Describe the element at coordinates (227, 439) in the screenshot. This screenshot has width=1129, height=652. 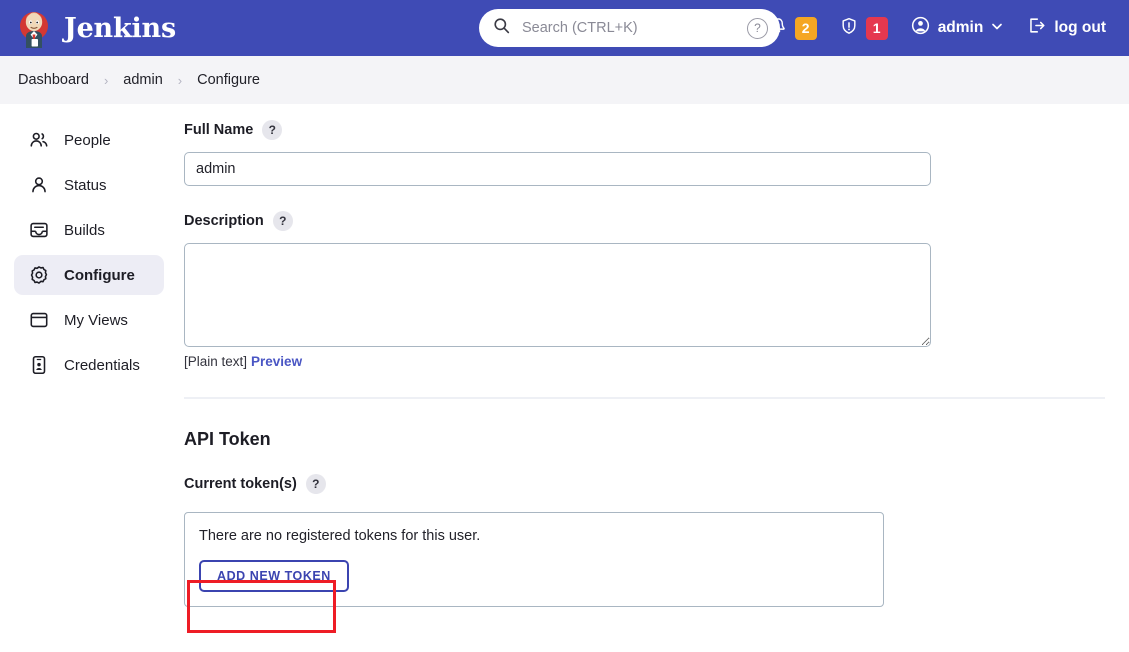
I see `api-token-section-title: API Token` at that location.